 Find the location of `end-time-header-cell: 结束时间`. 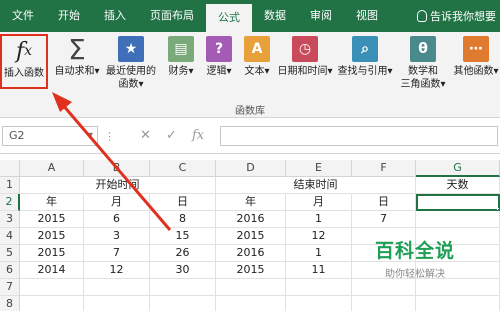

end-time-header-cell: 结束时间 is located at coordinates (316, 185).